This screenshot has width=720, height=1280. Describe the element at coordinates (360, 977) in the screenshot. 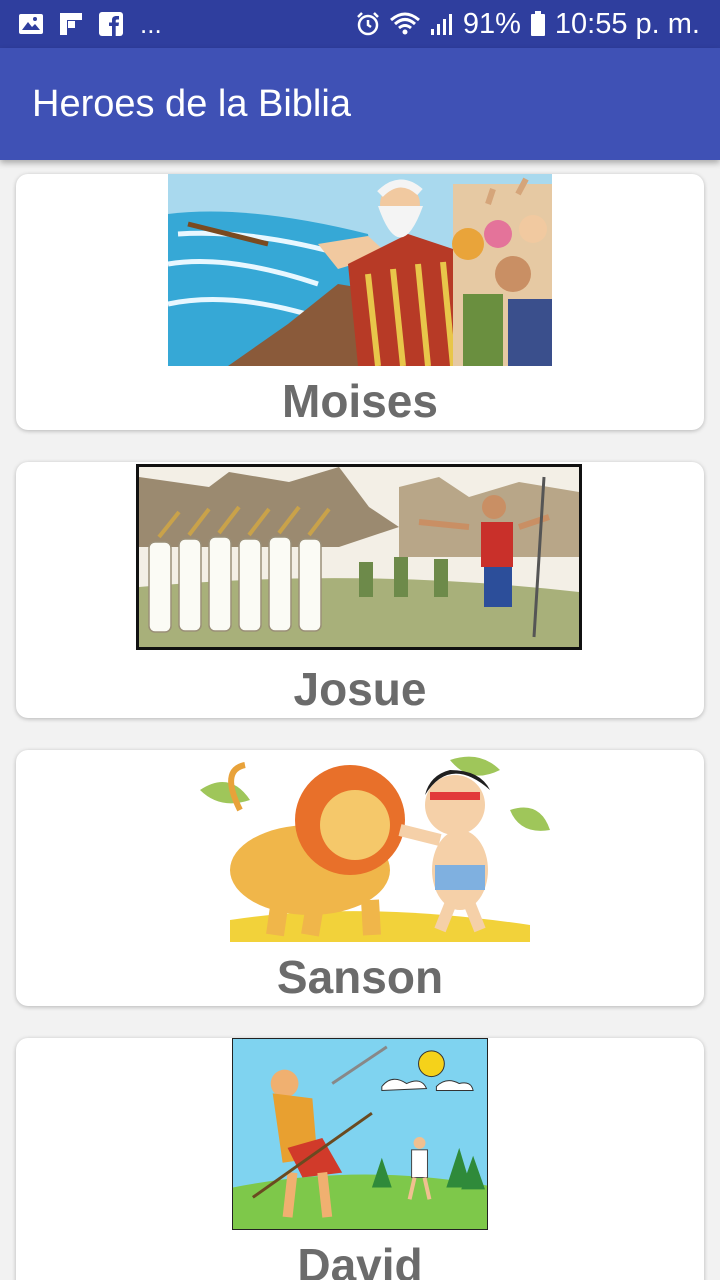

I see `hero-name: Sanson` at that location.